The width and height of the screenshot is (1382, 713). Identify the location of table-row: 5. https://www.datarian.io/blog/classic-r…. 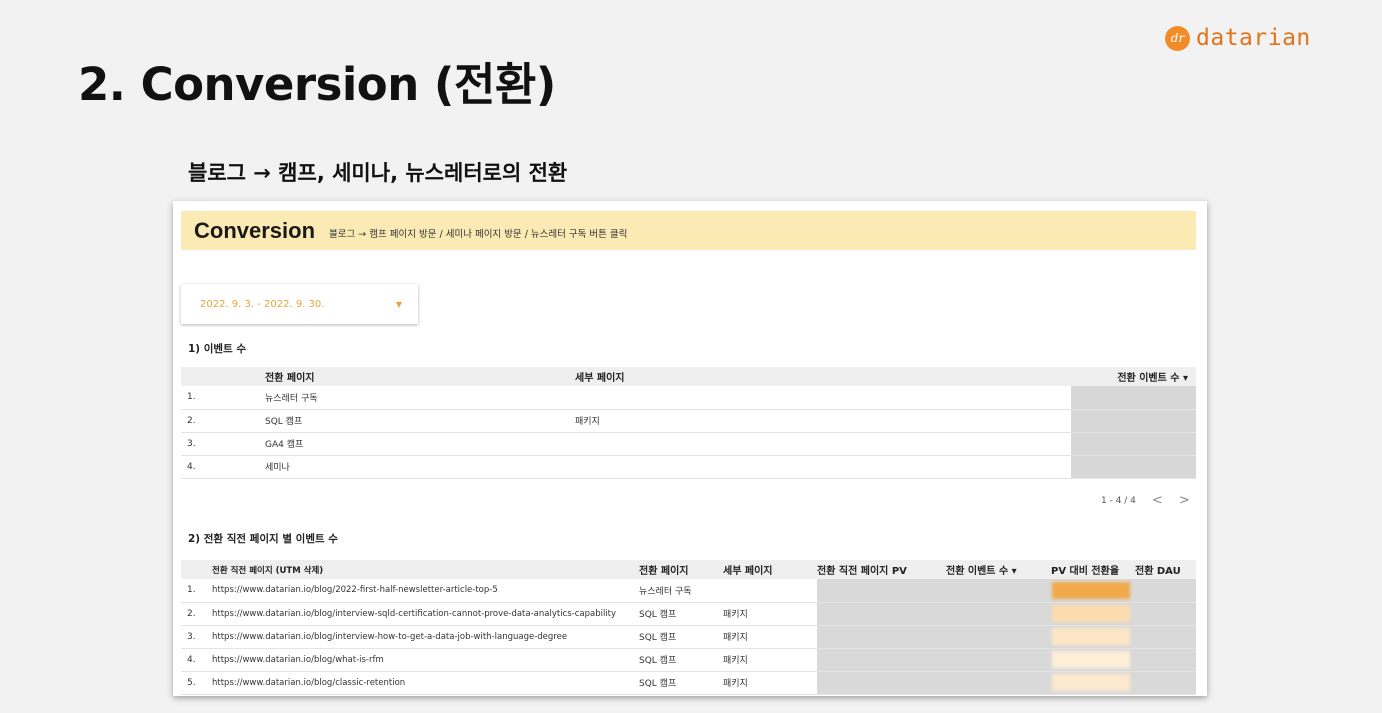
(688, 683).